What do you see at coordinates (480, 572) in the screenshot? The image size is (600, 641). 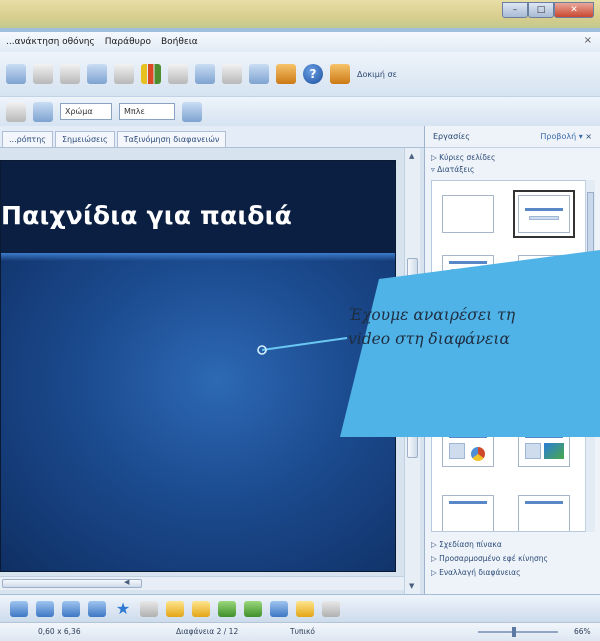 I see `section-slide-transition-label: Εναλλαγή διαφάνειας` at bounding box center [480, 572].